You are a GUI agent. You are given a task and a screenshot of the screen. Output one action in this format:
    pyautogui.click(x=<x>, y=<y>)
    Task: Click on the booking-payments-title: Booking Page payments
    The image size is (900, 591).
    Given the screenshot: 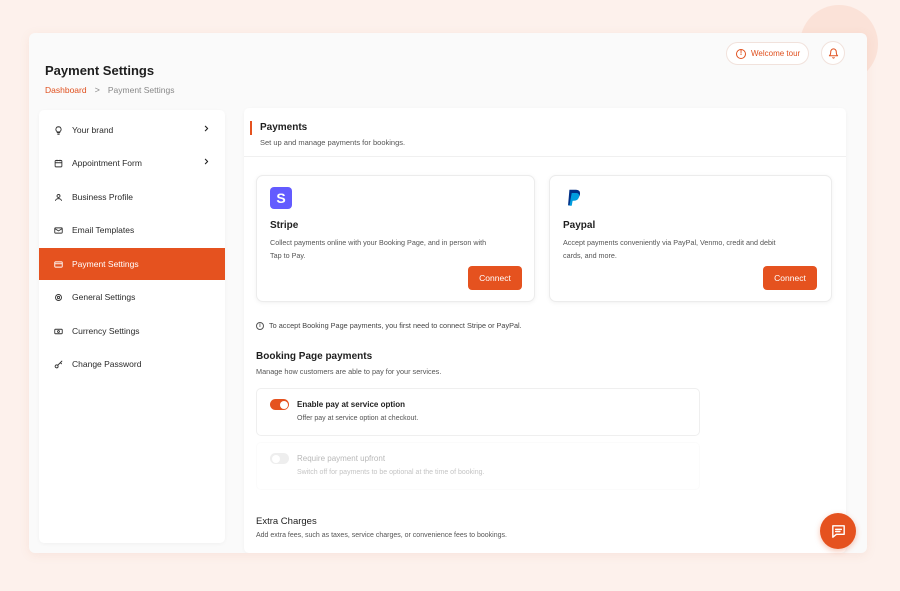 What is the action you would take?
    pyautogui.click(x=314, y=356)
    